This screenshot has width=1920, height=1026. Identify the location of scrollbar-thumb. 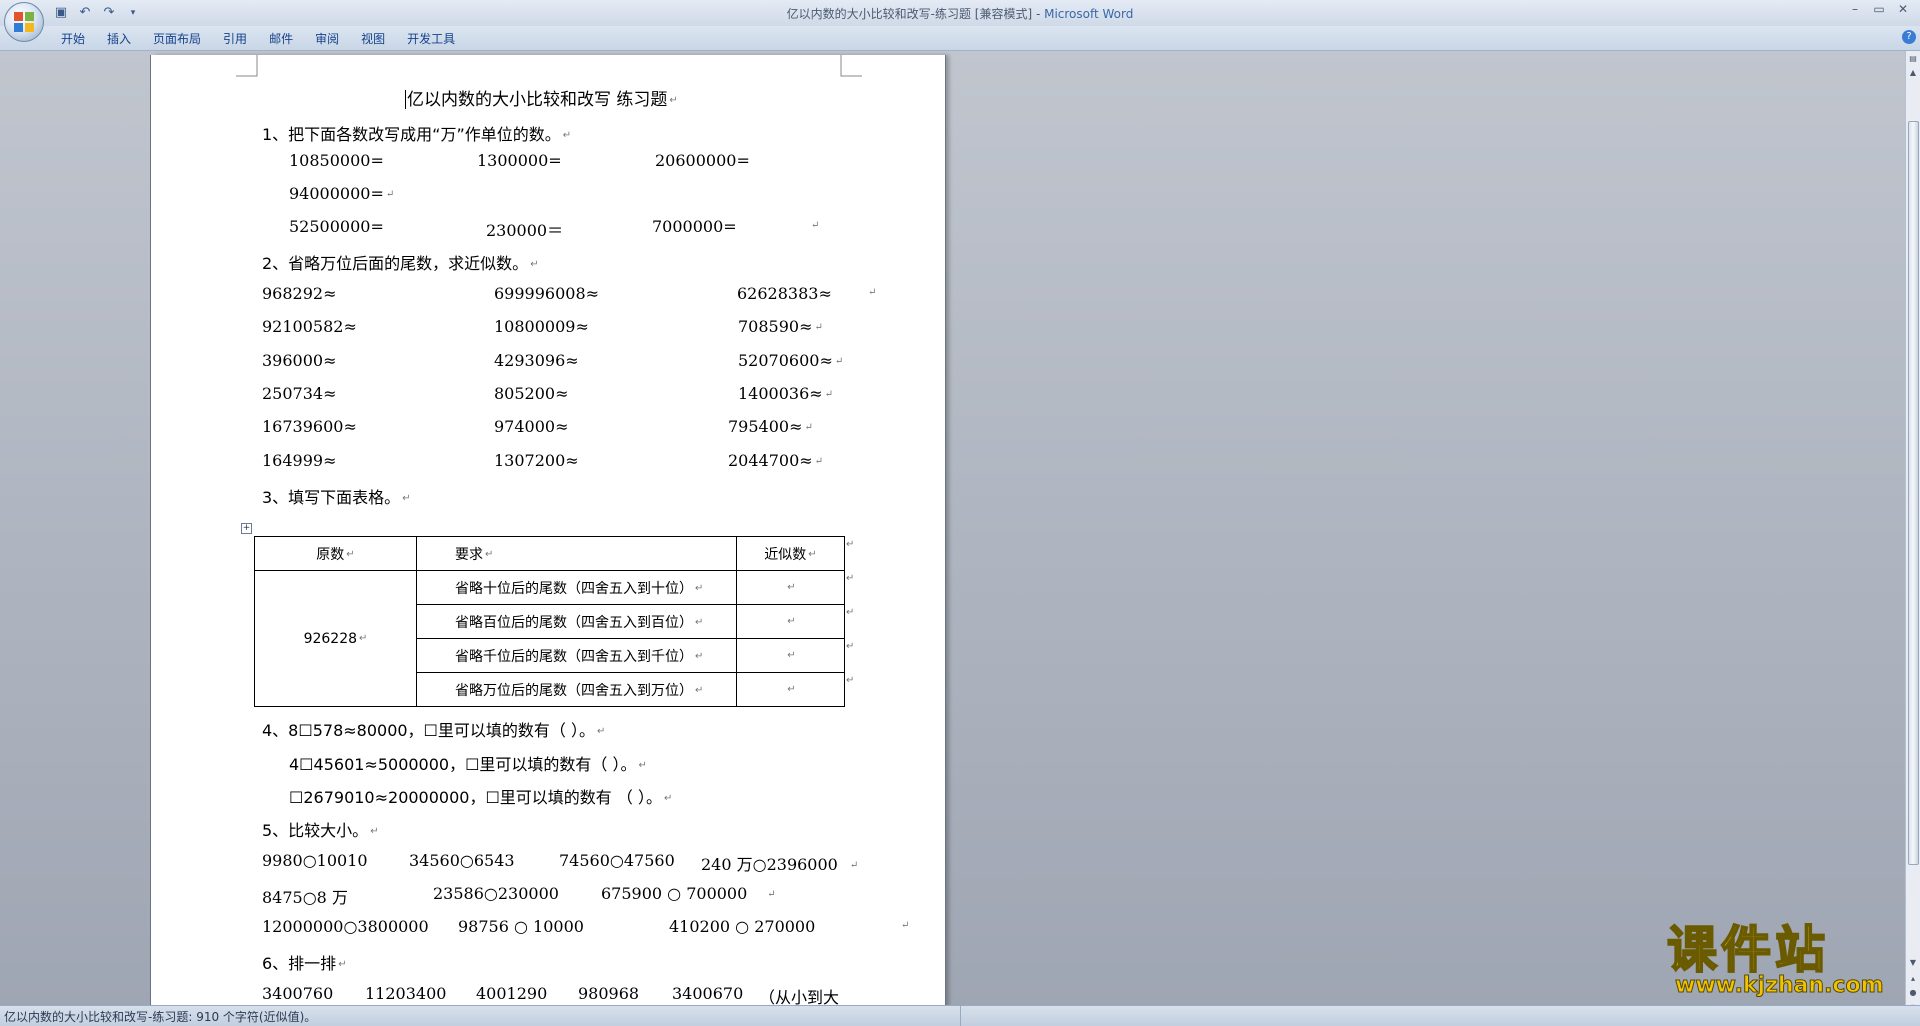
(1913, 493).